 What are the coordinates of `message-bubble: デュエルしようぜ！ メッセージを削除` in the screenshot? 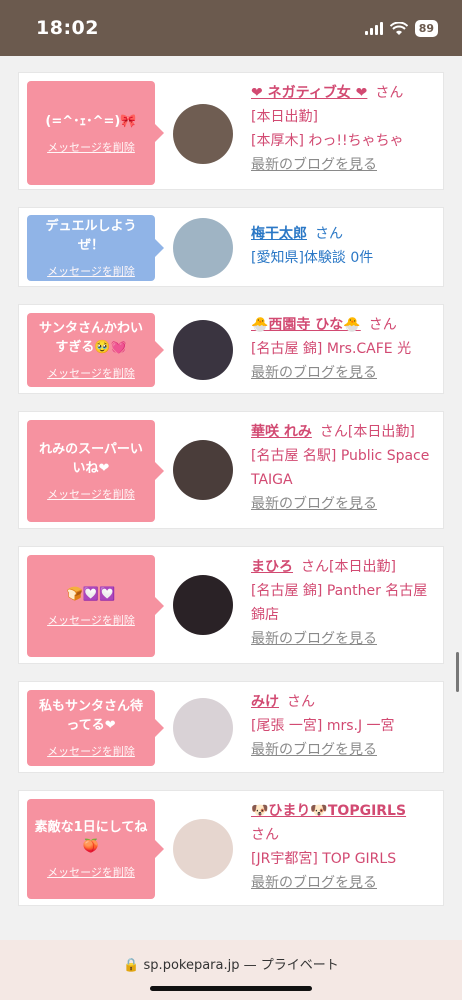 It's located at (95, 248).